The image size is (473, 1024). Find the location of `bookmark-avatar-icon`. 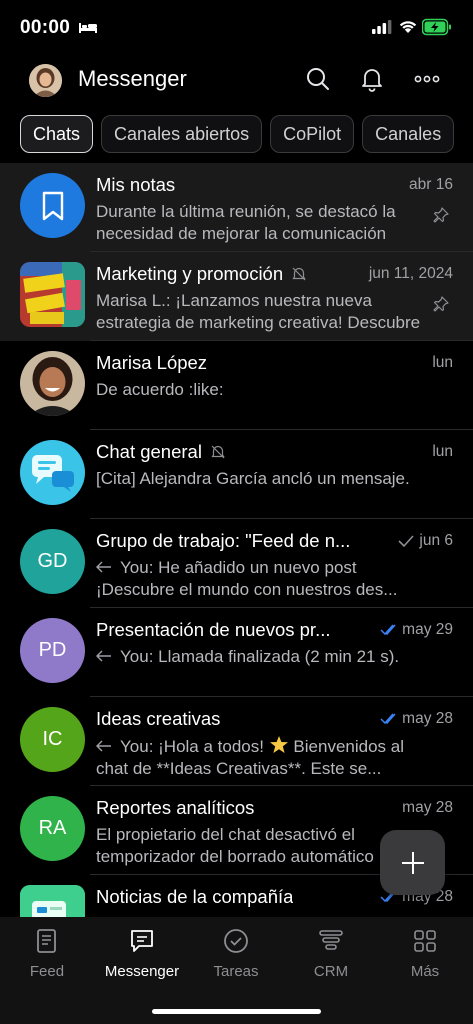

bookmark-avatar-icon is located at coordinates (52, 205).